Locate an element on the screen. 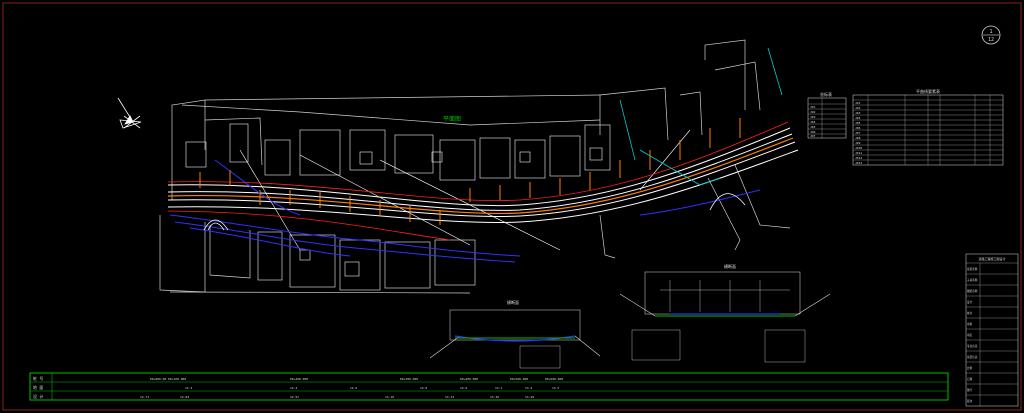 This screenshot has height=413, width=1024. strip-value: 13.49 is located at coordinates (529, 397).